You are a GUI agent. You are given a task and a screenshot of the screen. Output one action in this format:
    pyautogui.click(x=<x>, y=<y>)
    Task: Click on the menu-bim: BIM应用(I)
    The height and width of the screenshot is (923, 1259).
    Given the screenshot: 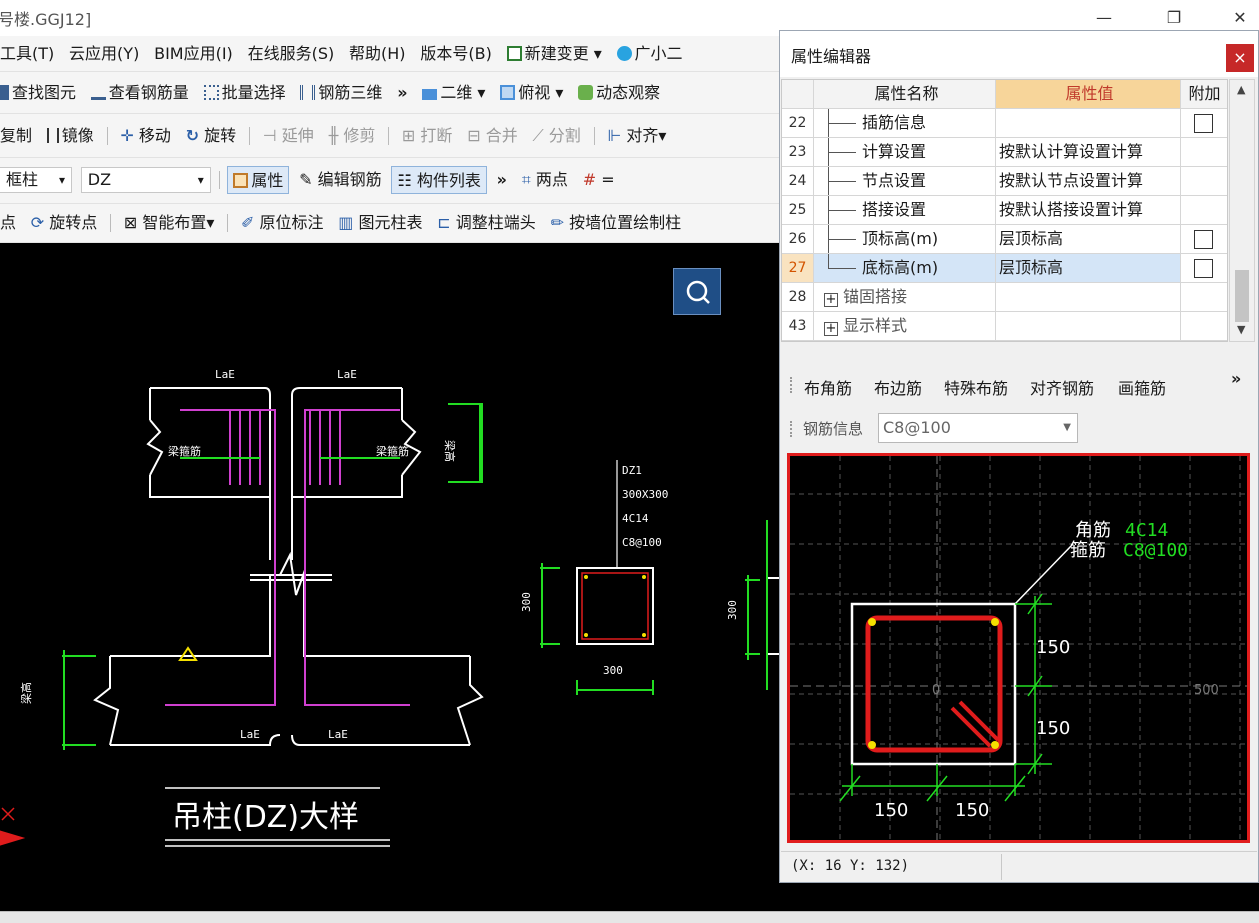 What is the action you would take?
    pyautogui.click(x=193, y=54)
    